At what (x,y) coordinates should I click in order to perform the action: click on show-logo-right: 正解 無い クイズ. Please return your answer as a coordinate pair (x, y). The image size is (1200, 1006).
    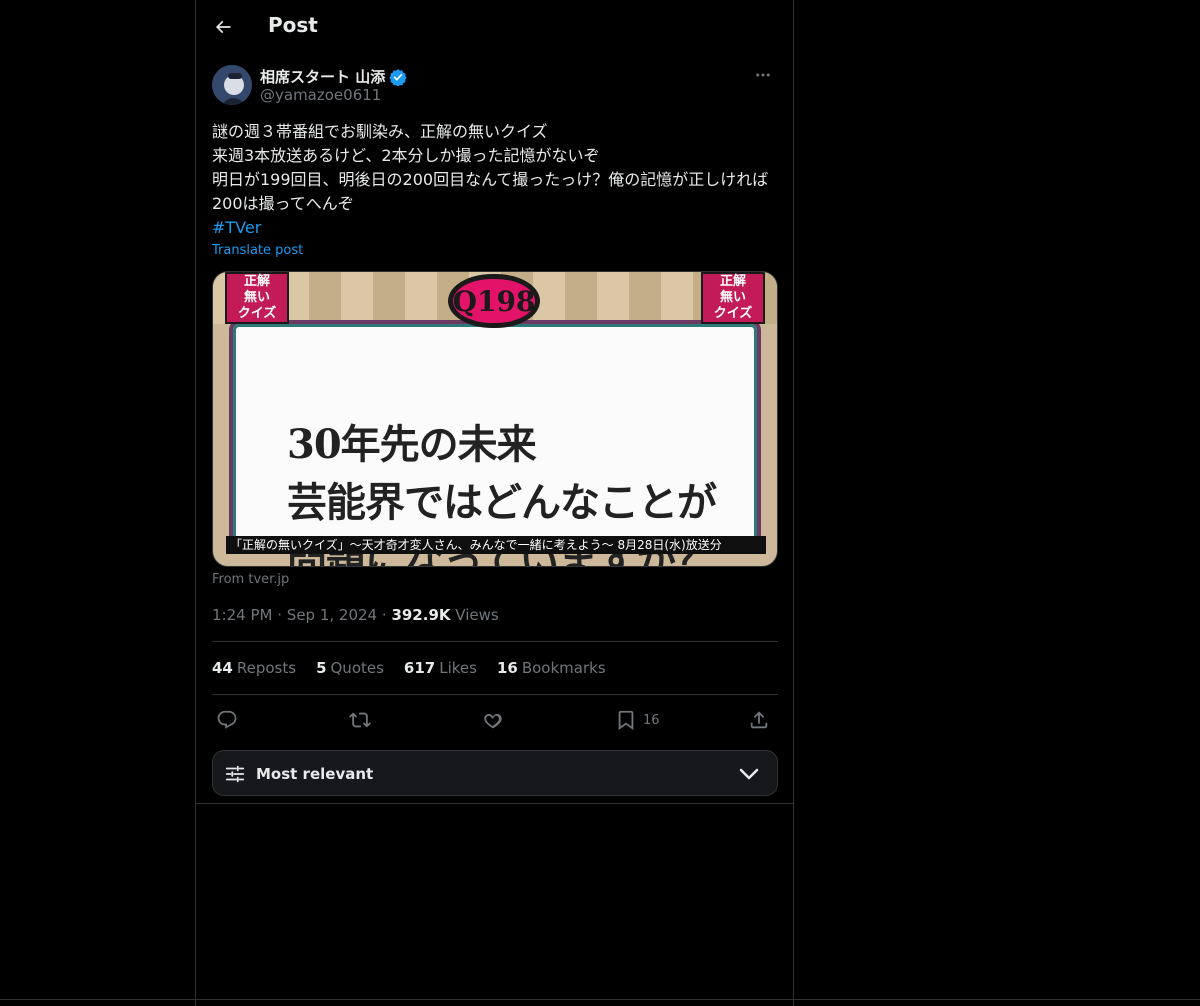
    Looking at the image, I should click on (733, 298).